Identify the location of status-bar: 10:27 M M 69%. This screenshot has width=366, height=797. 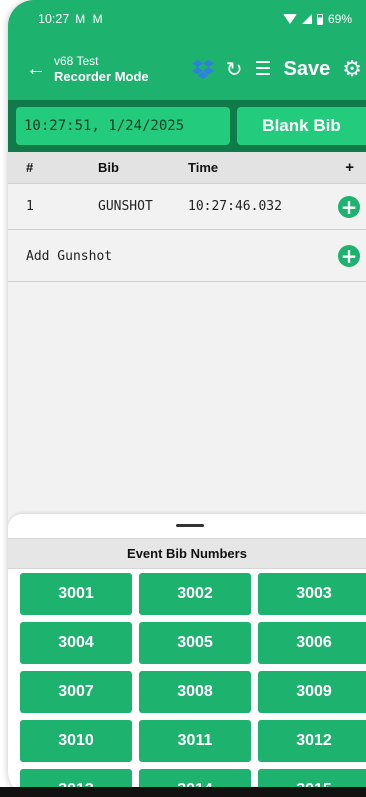
(187, 19).